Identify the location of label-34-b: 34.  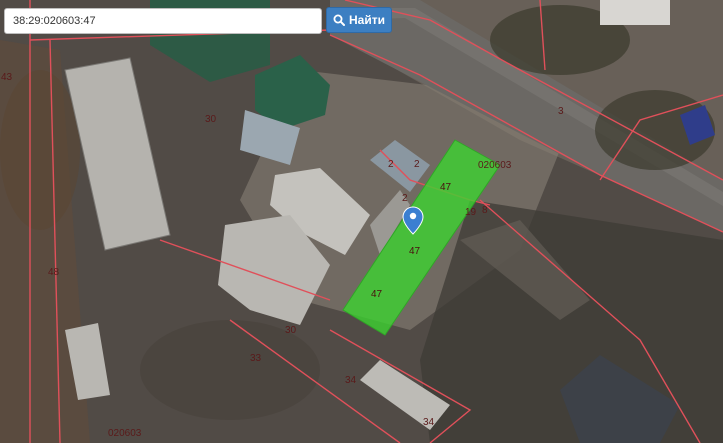
(429, 422).